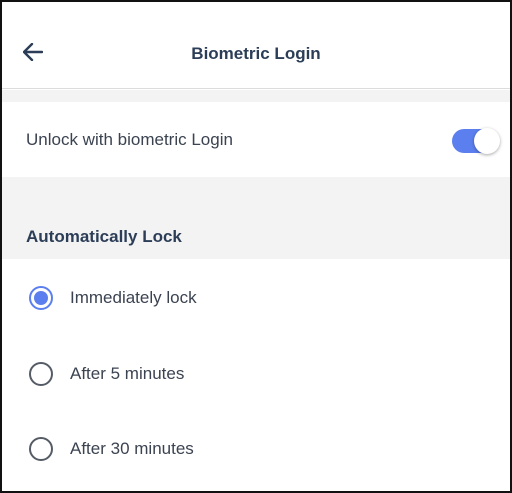 This screenshot has height=493, width=512. I want to click on unlock-biometric-toggle, so click(476, 141).